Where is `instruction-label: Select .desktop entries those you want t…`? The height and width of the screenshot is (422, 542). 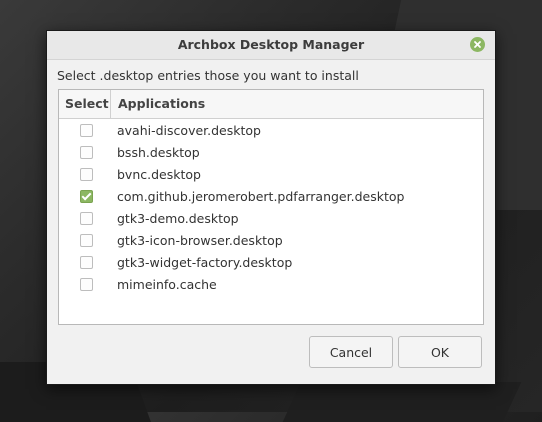 instruction-label: Select .desktop entries those you want t… is located at coordinates (208, 75).